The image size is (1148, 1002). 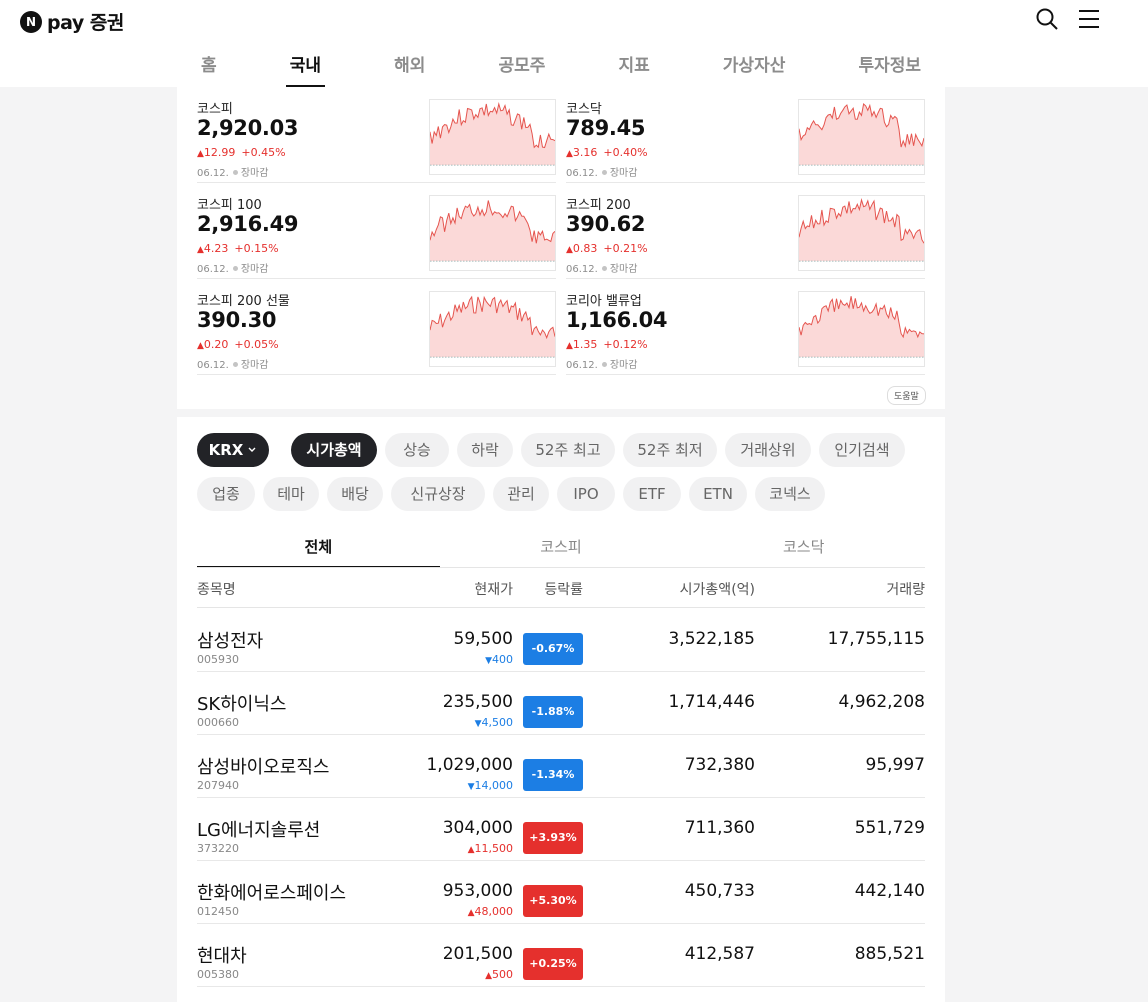 What do you see at coordinates (502, 659) in the screenshot?
I see `stock-diff-value: 400` at bounding box center [502, 659].